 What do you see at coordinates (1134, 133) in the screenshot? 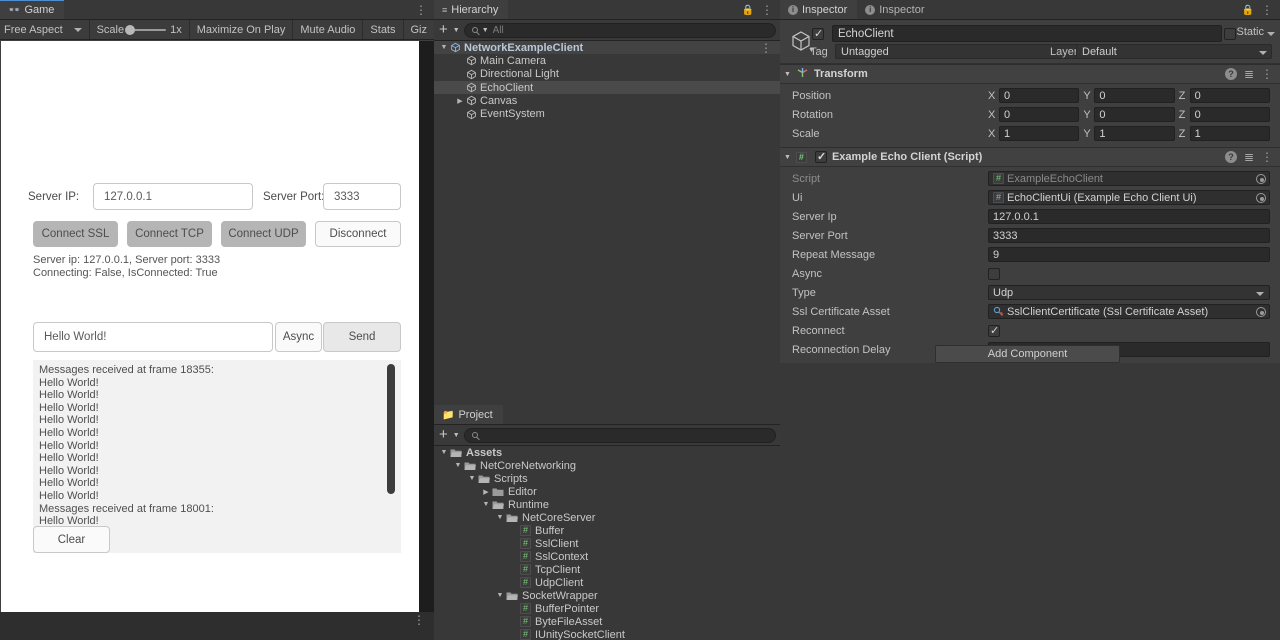
I see `axis-y-input: 1` at bounding box center [1134, 133].